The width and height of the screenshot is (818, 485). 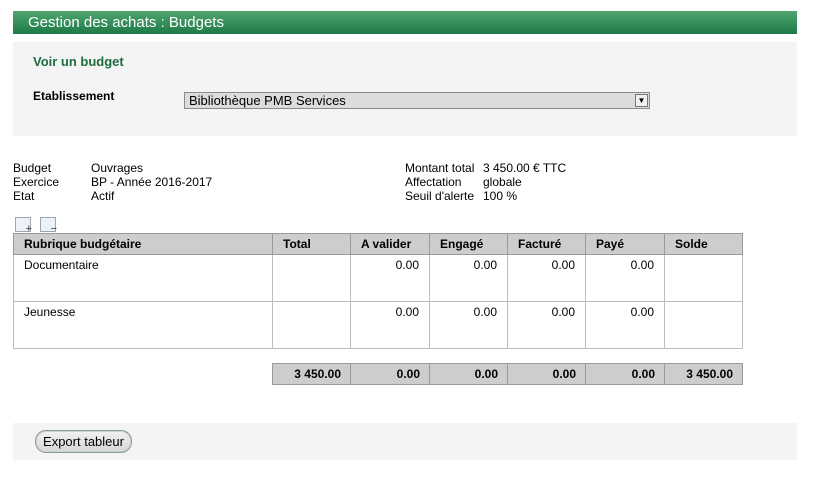 I want to click on info-label: Montant total, so click(x=440, y=168).